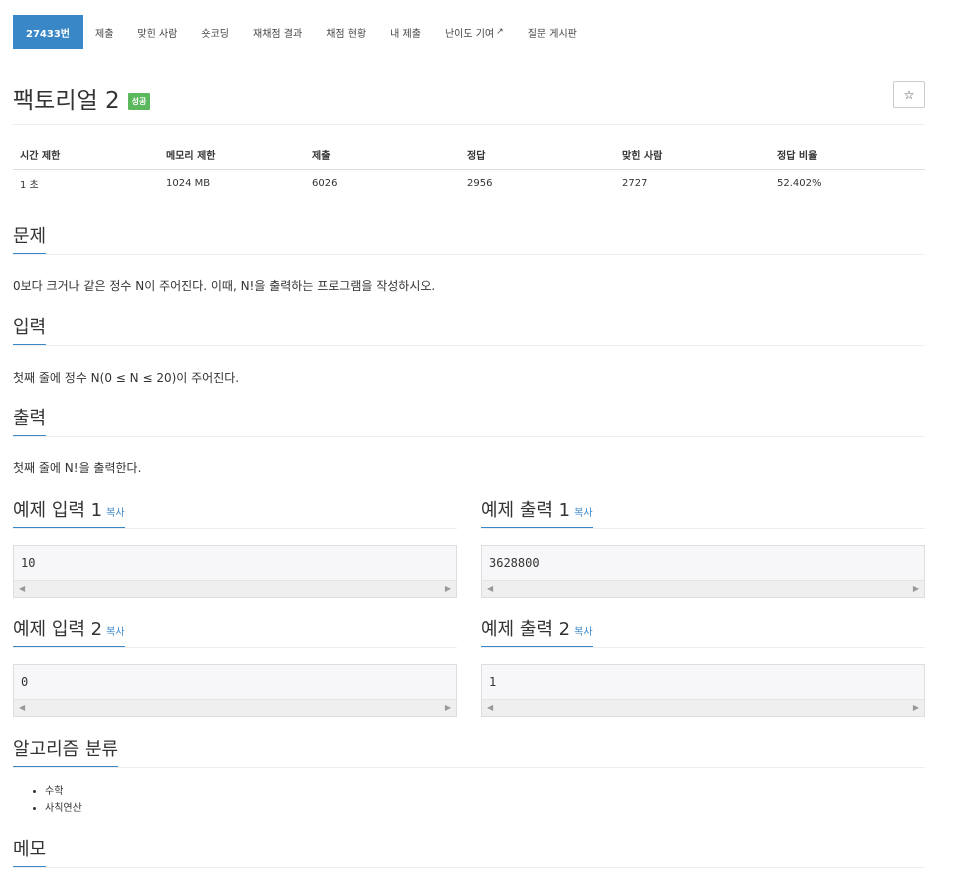  I want to click on sample-output-1-headline: 예제 출력 1 복사, so click(703, 512).